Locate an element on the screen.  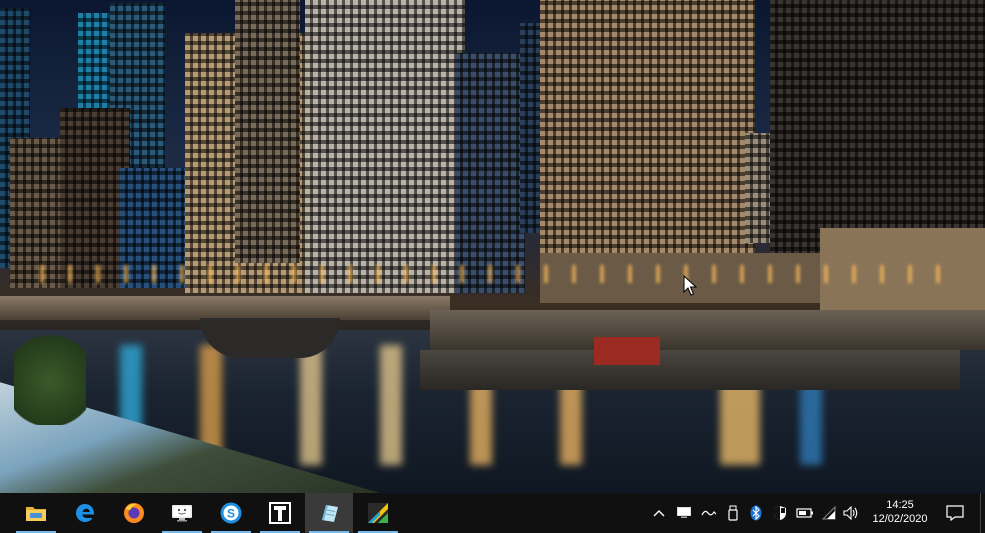
notepad-icon is located at coordinates (330, 513).